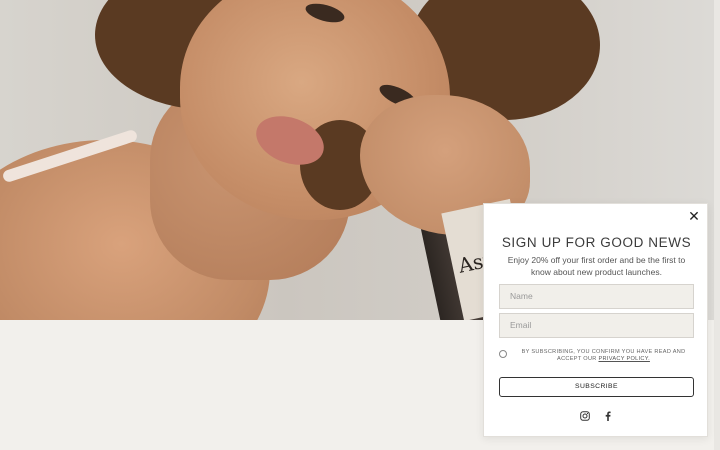 The image size is (720, 450). What do you see at coordinates (694, 217) in the screenshot?
I see `close-icon: ✕` at bounding box center [694, 217].